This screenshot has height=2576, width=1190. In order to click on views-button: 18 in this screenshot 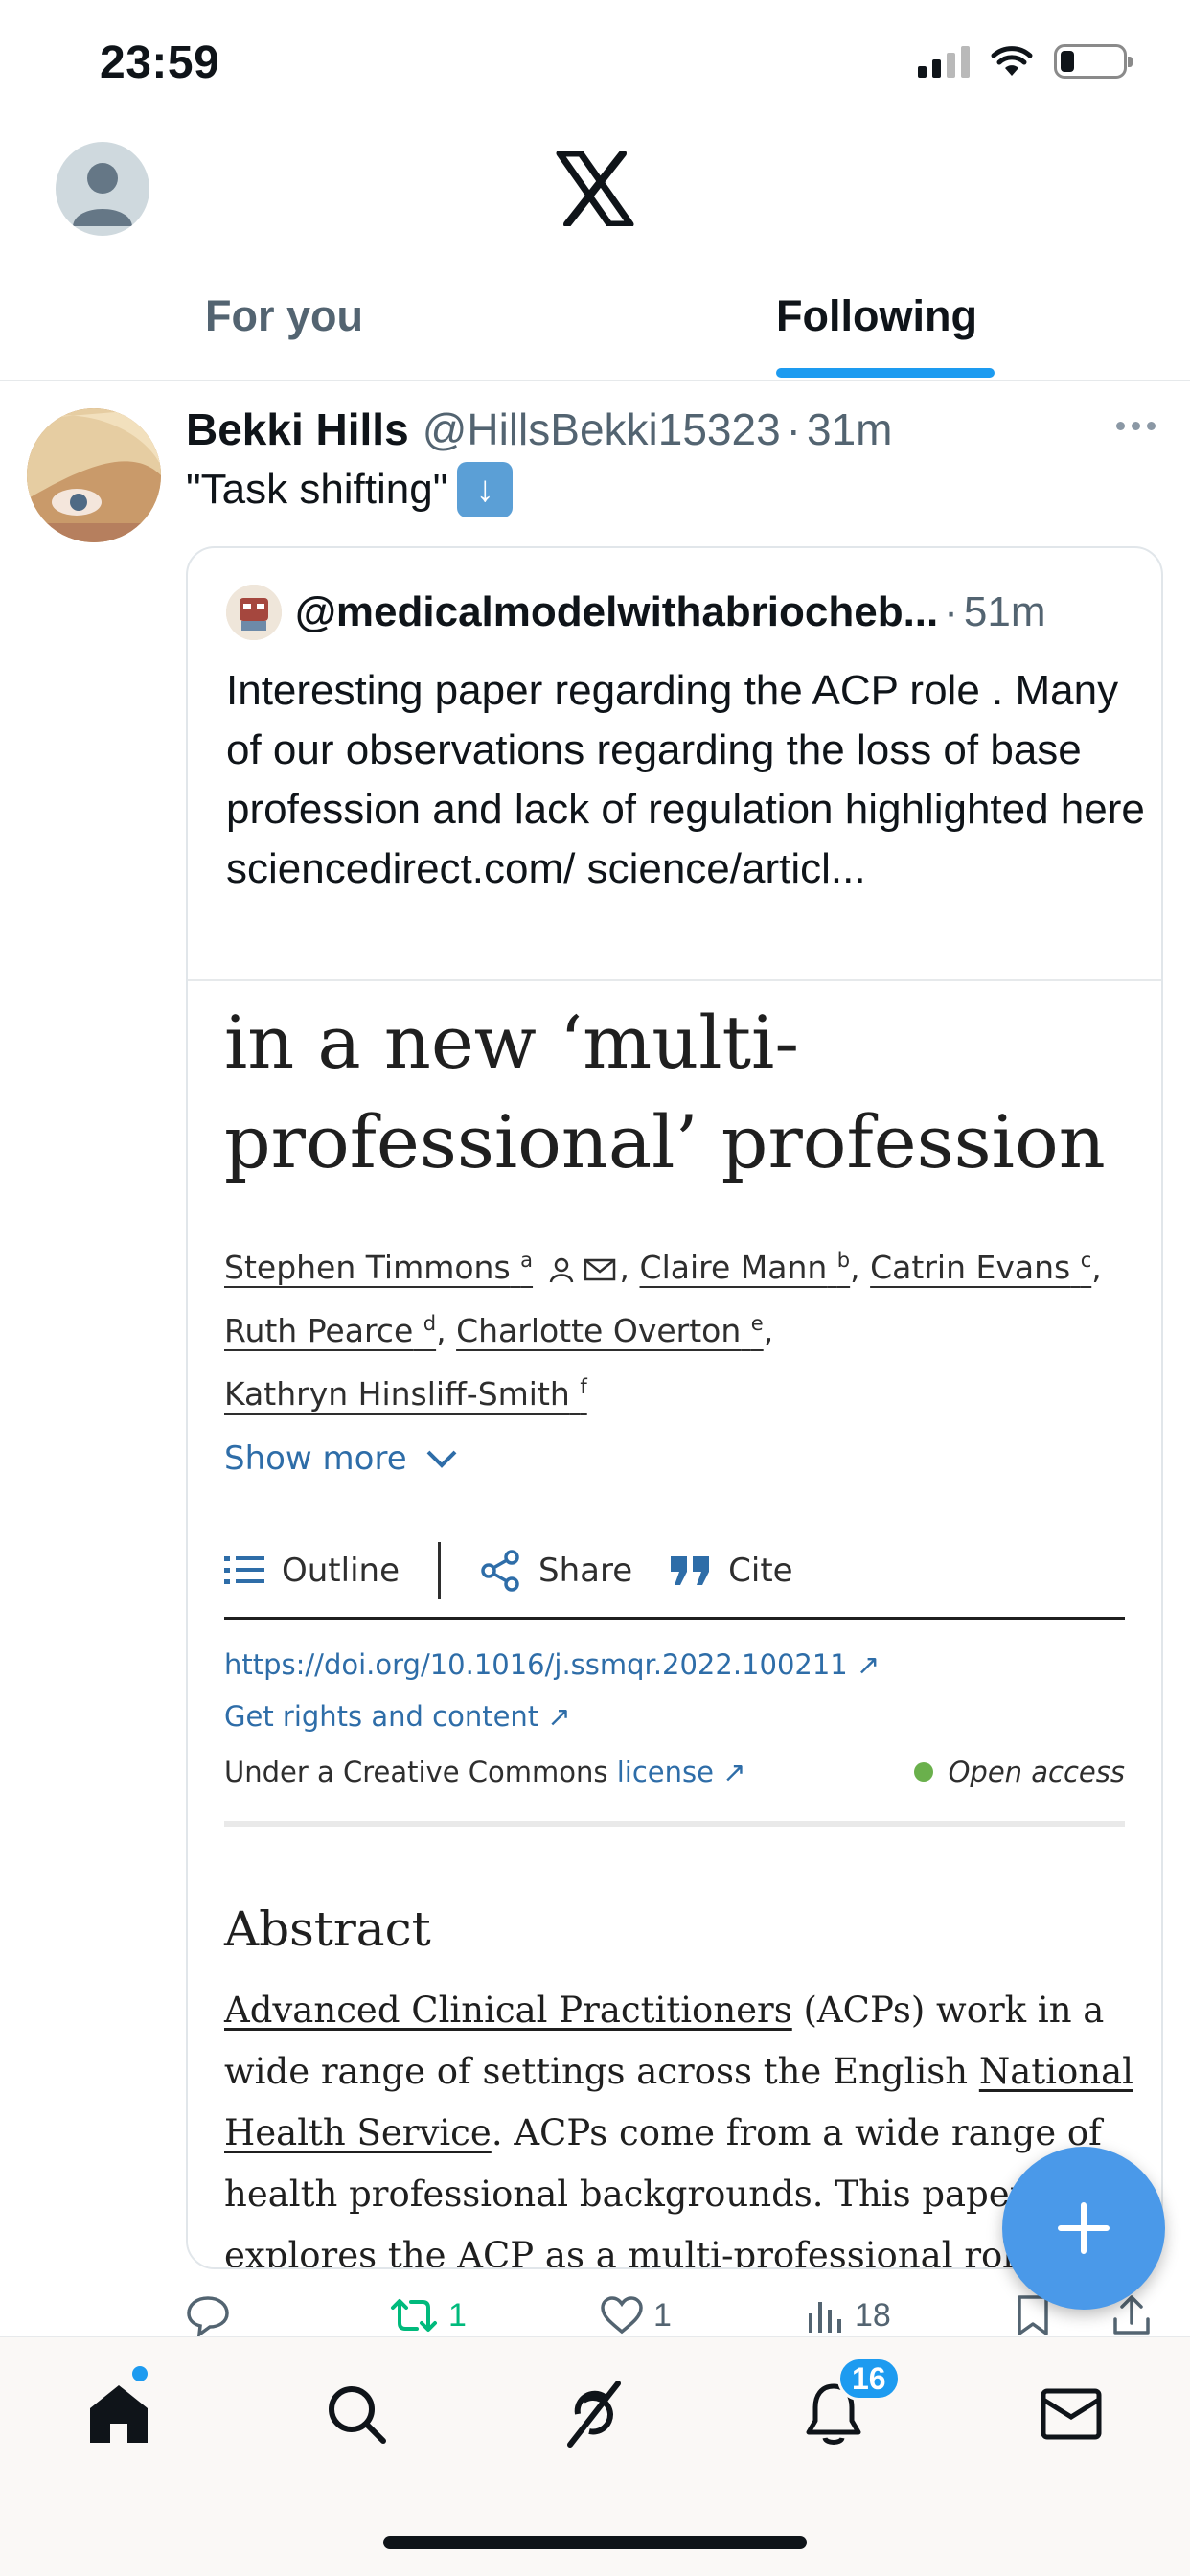, I will do `click(849, 2315)`.